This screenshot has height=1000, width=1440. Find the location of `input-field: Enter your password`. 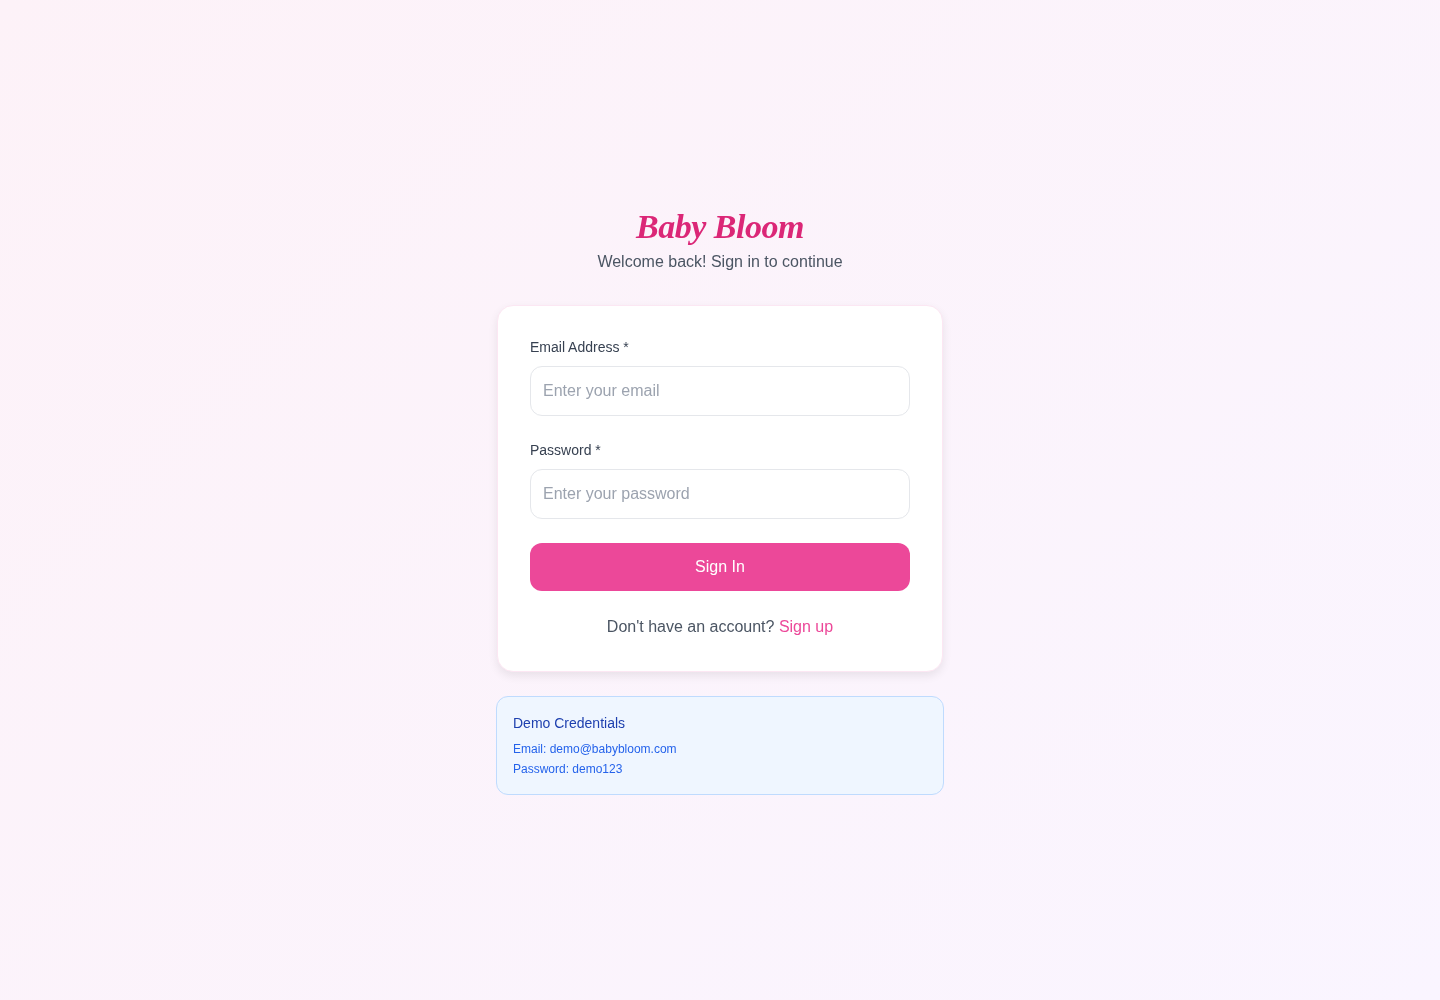

input-field: Enter your password is located at coordinates (720, 494).